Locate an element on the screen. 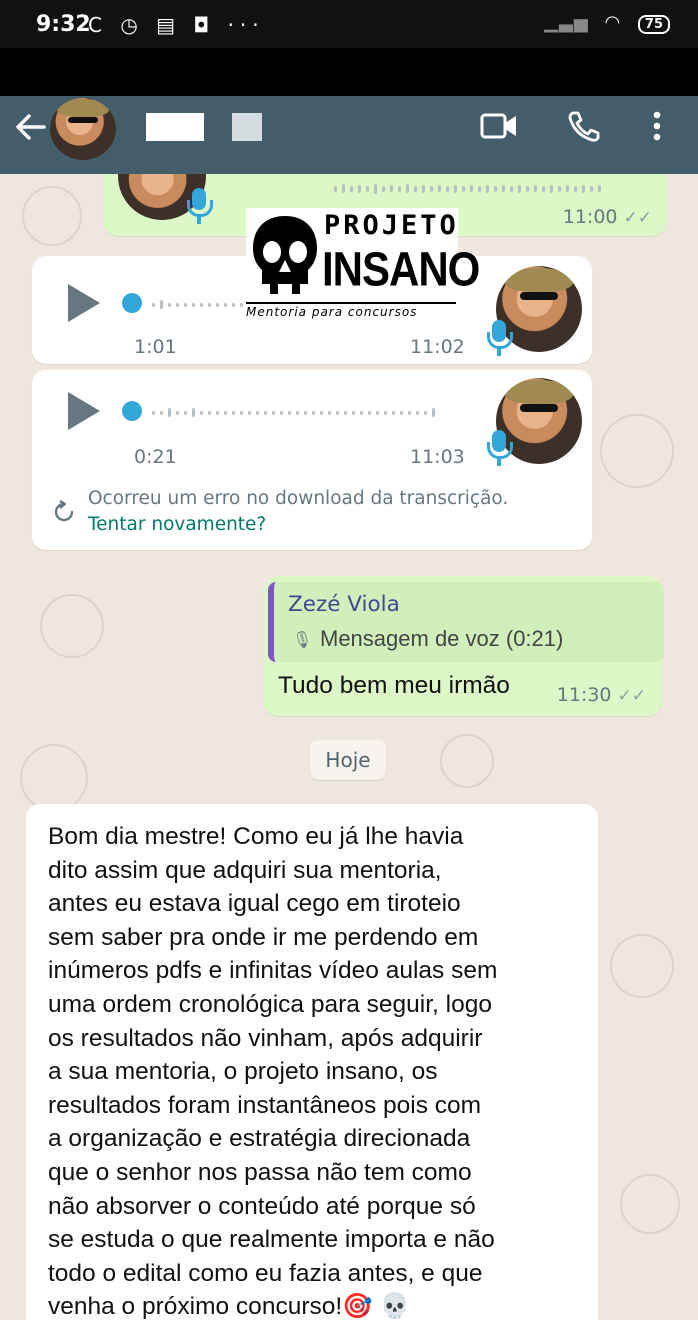 The image size is (698, 1320). skull-icon is located at coordinates (285, 255).